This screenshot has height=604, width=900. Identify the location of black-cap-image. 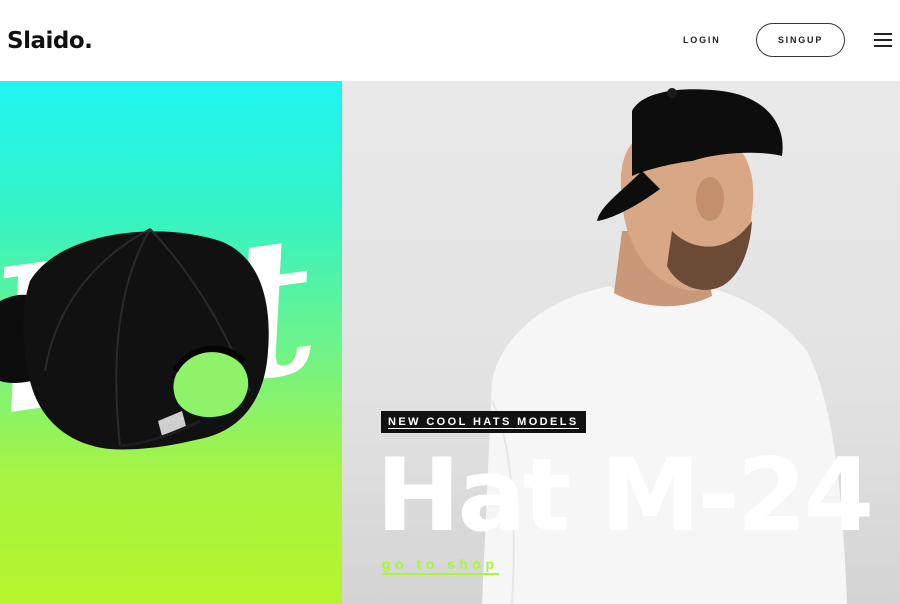
(134, 339).